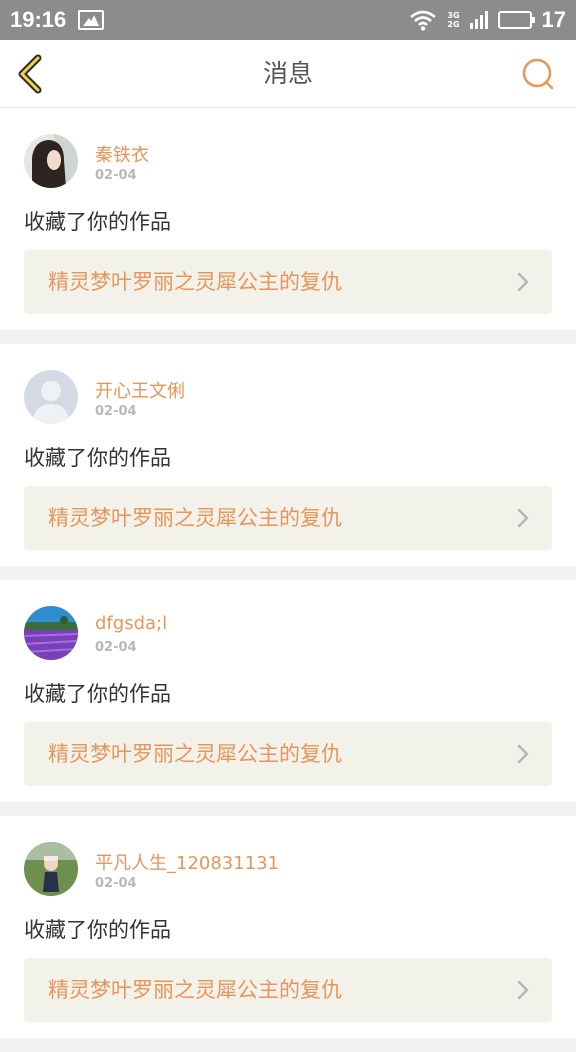 This screenshot has width=576, height=1052. I want to click on status-bar: 19:16 3G 2G 17, so click(288, 20).